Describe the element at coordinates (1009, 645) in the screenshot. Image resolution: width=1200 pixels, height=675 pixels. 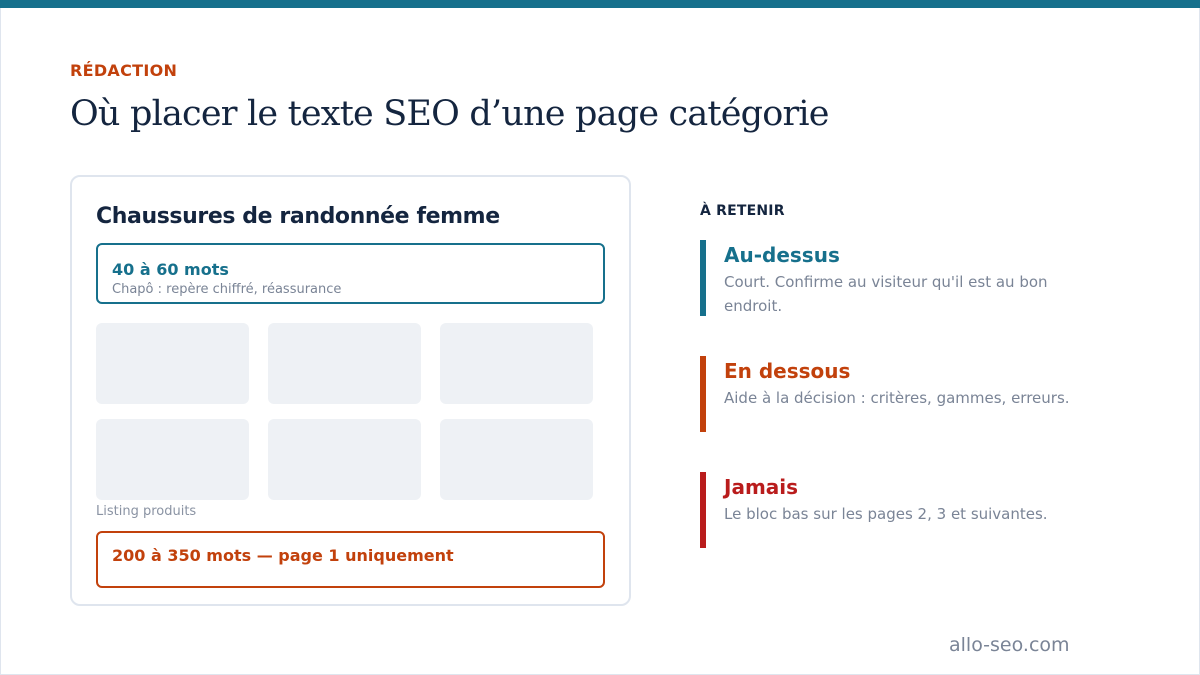
I see `site-url: allo-seo.com` at that location.